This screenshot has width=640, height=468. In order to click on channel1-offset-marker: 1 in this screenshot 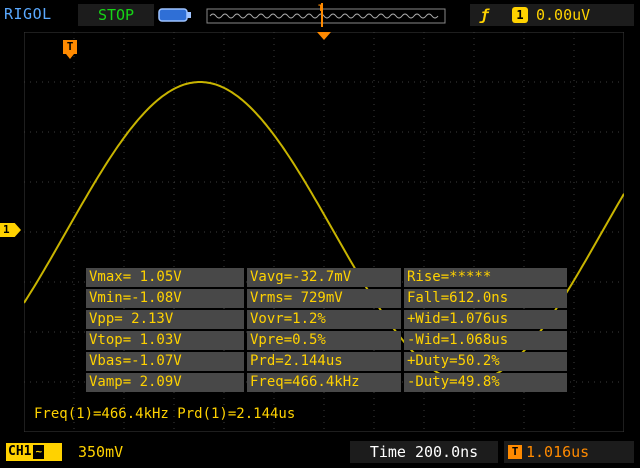, I will do `click(10, 230)`.